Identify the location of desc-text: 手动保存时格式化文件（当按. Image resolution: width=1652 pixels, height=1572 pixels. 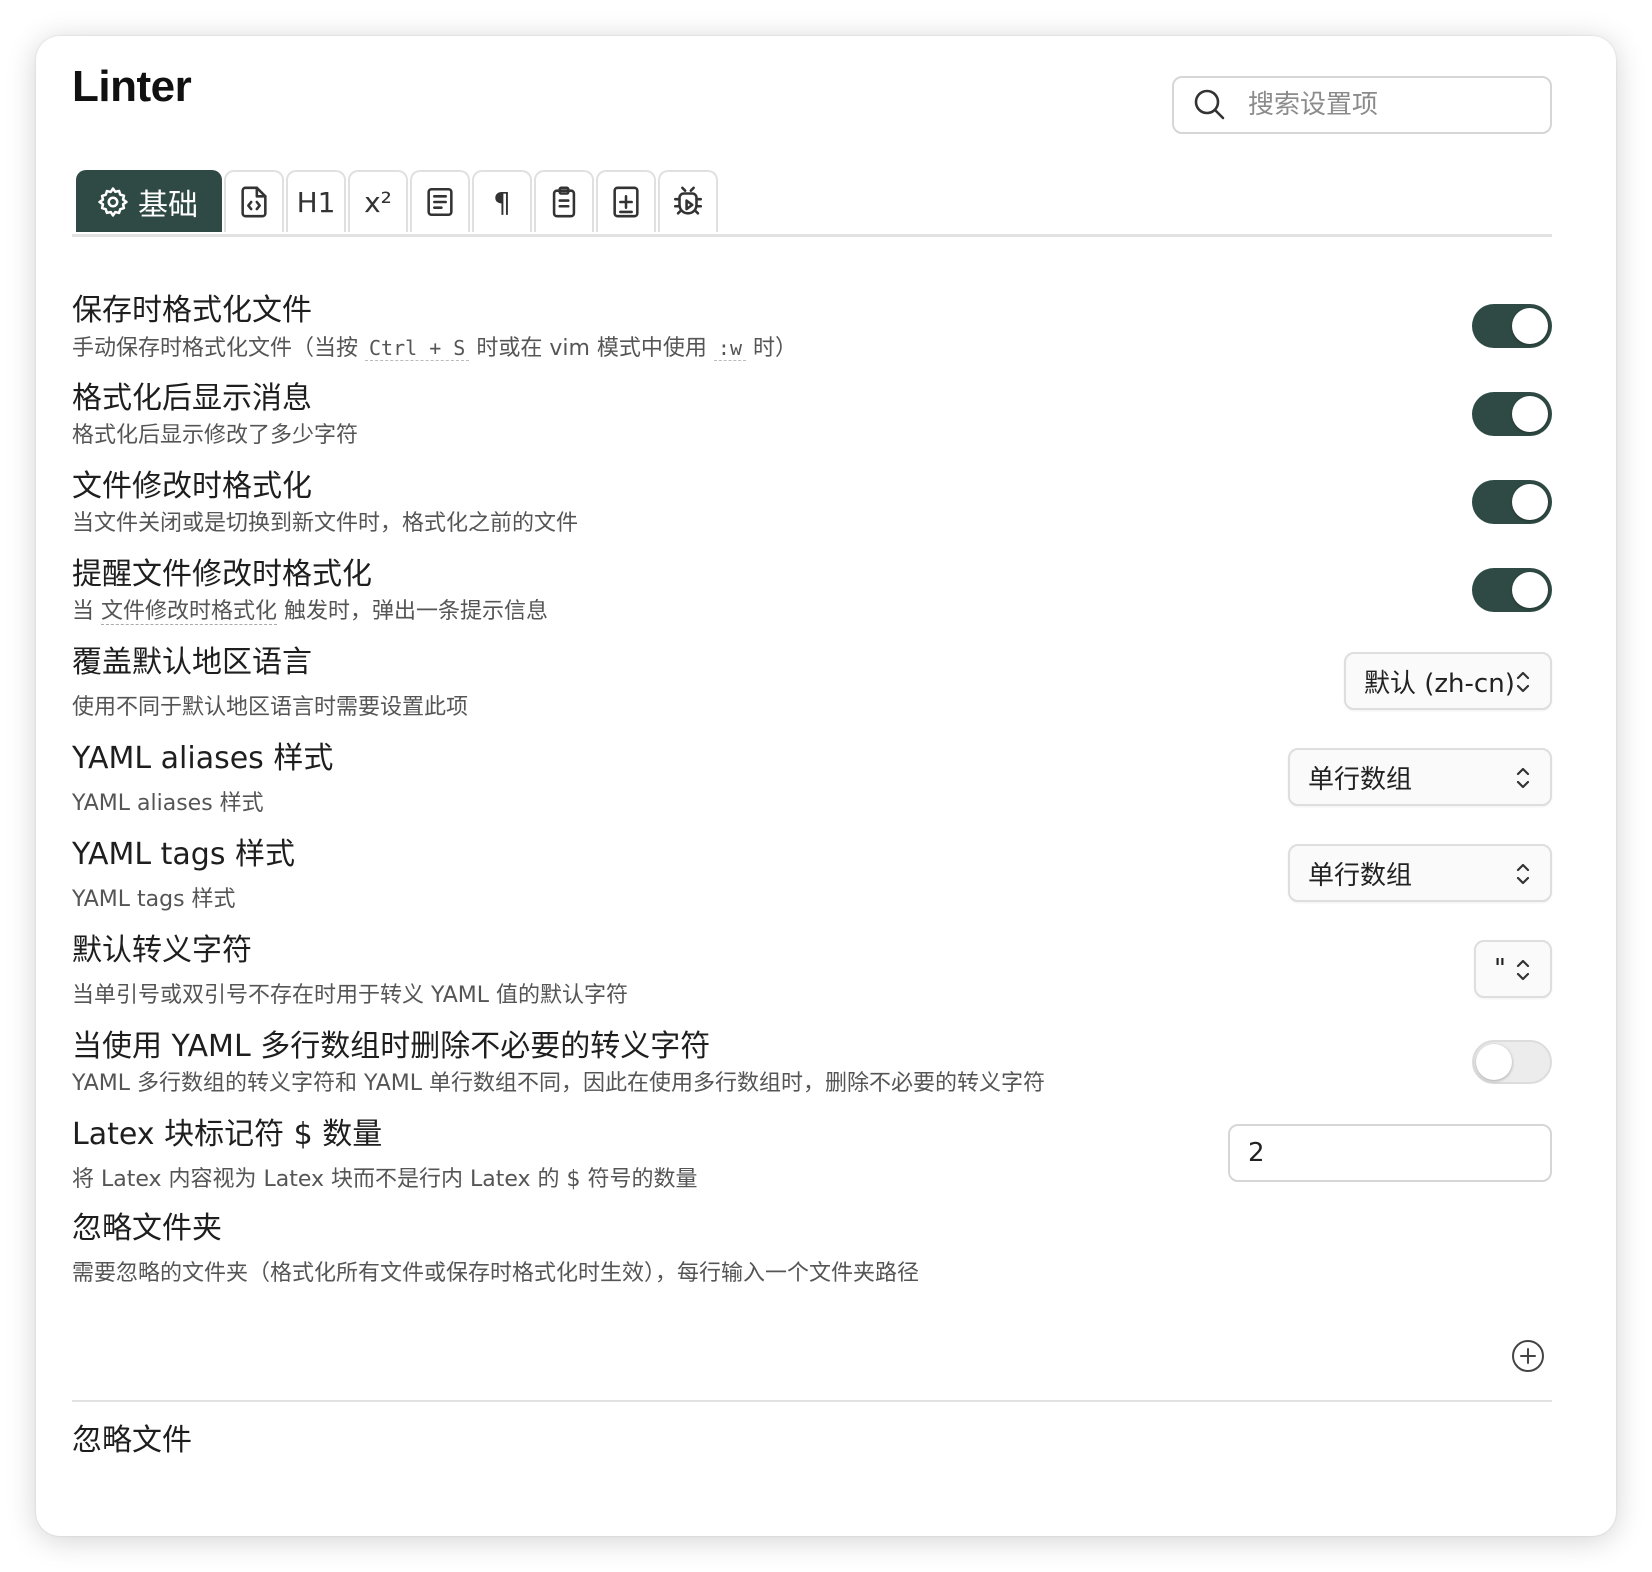
(215, 348).